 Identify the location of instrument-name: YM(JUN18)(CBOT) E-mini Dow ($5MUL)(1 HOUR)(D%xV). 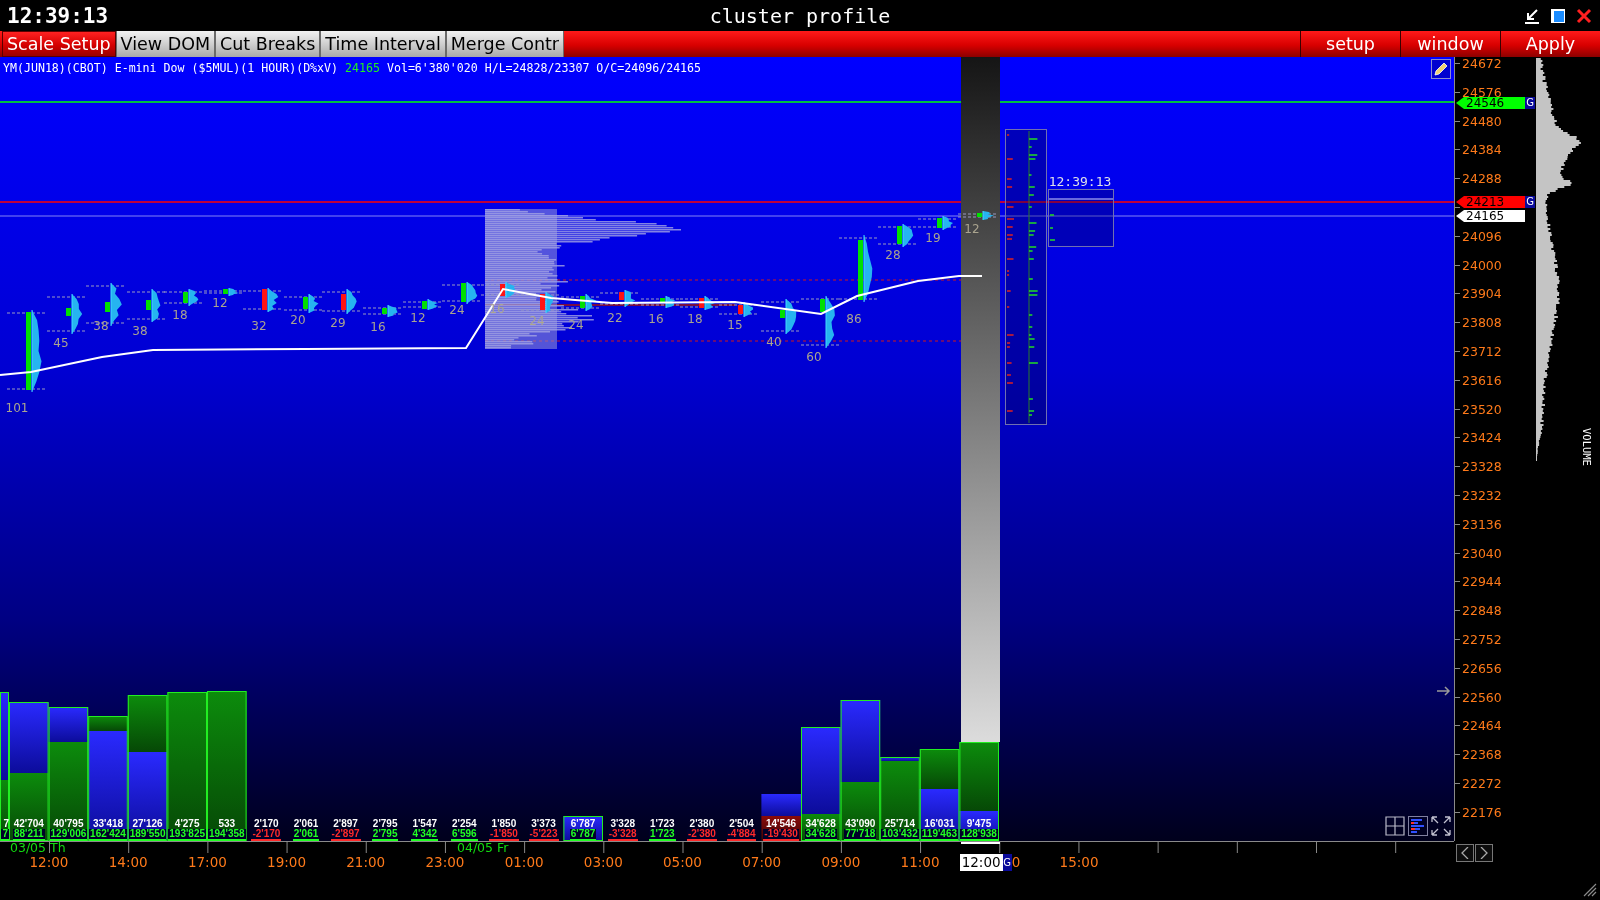
(171, 68).